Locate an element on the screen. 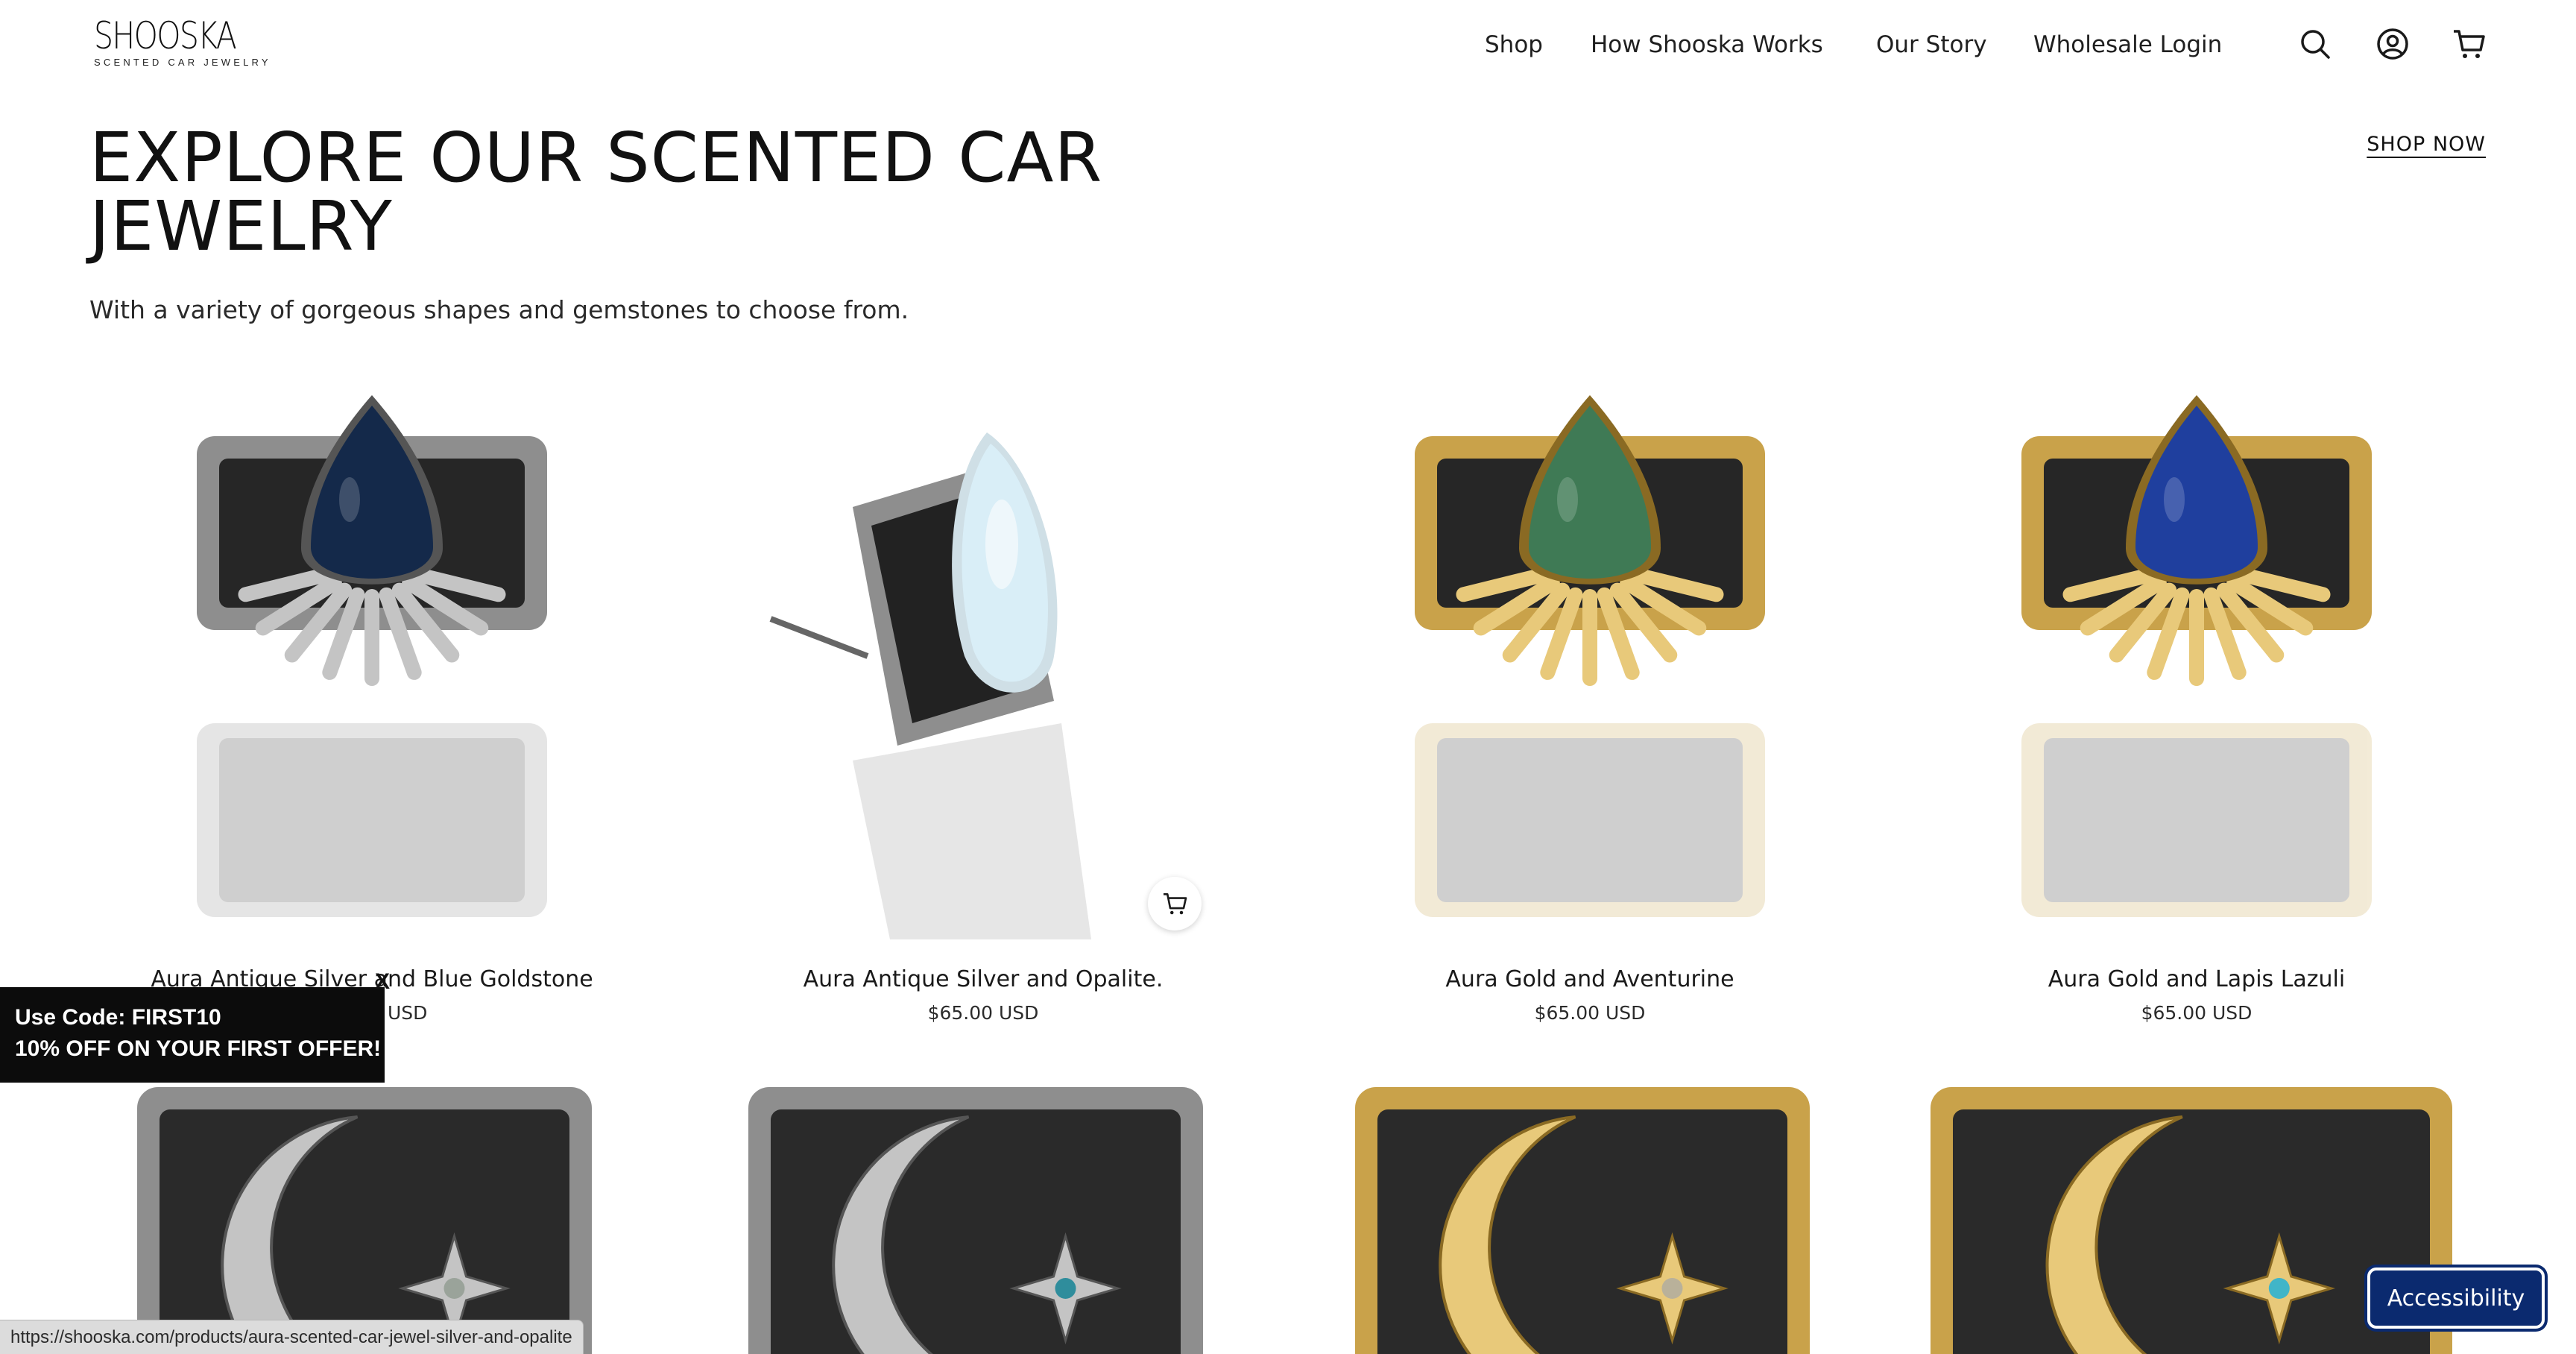 This screenshot has height=1354, width=2576. promo-close-button: X is located at coordinates (382, 982).